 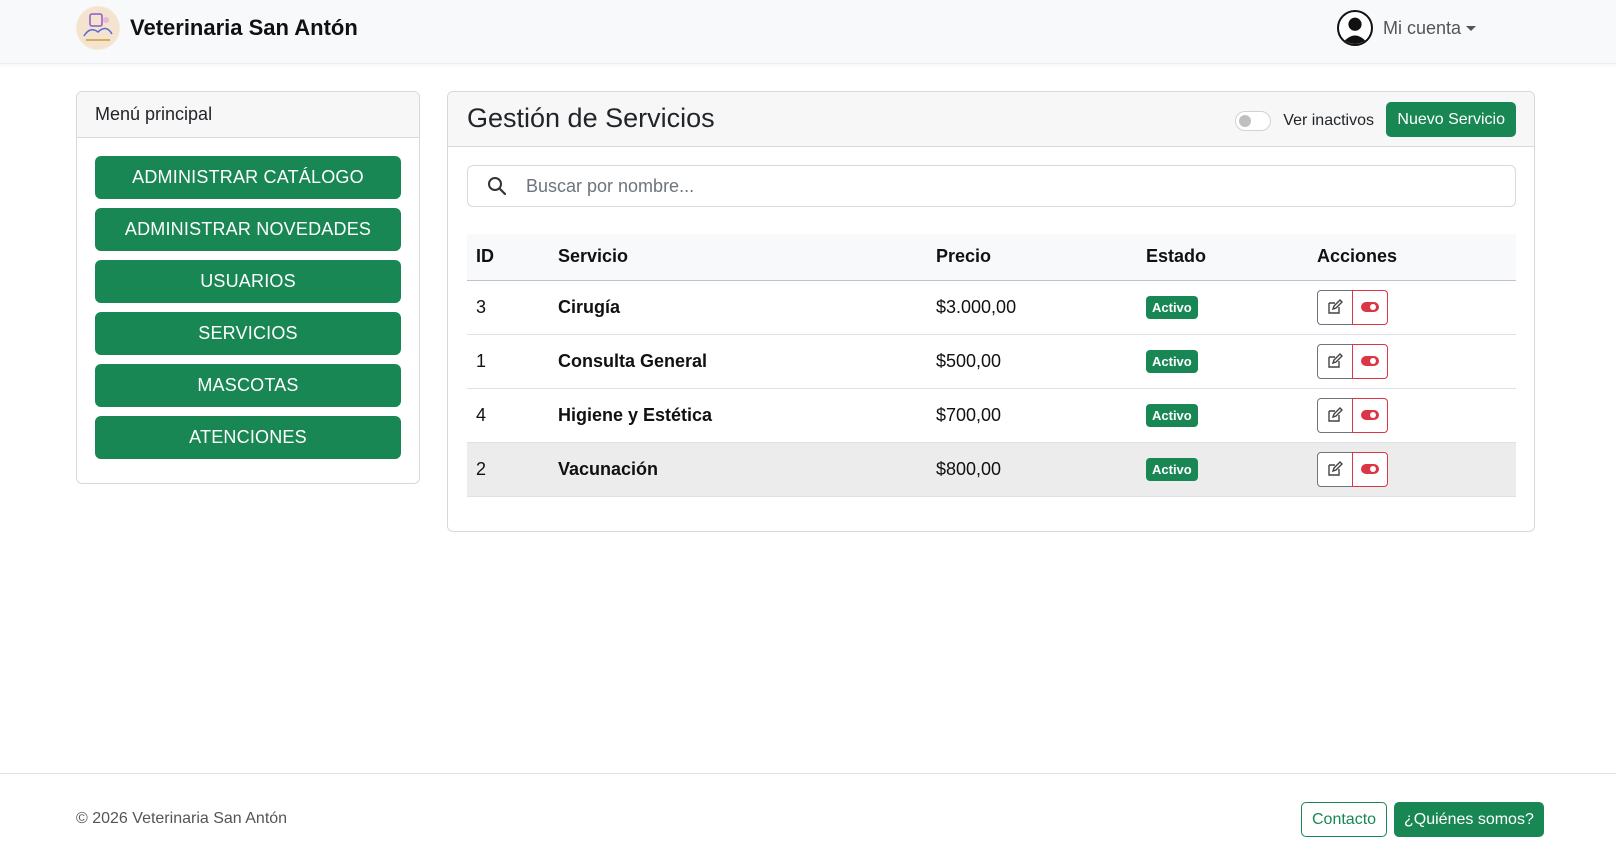 I want to click on account-dropdown: Mi cuenta, so click(x=1406, y=28).